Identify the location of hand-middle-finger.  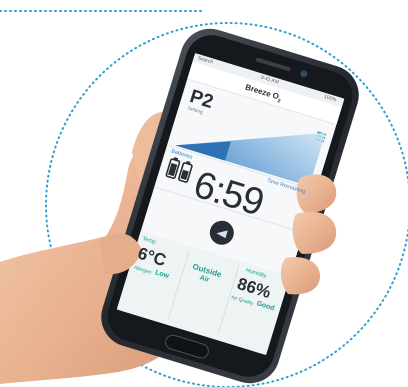
(314, 232).